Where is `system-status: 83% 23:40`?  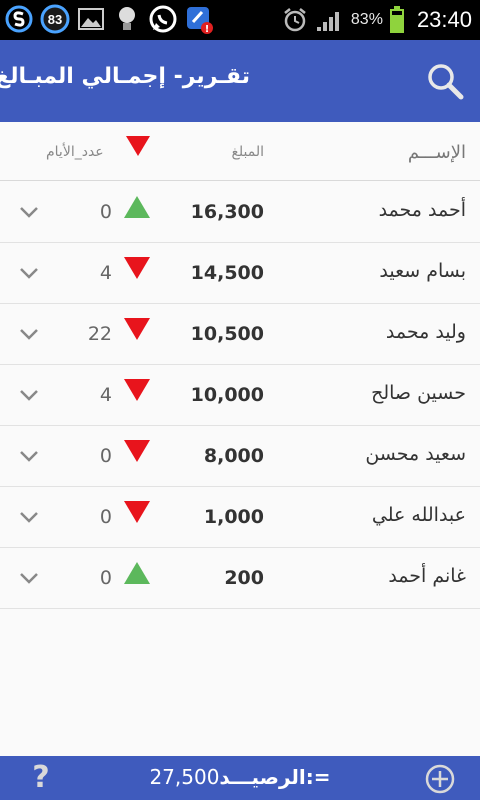 system-status: 83% 23:40 is located at coordinates (376, 20).